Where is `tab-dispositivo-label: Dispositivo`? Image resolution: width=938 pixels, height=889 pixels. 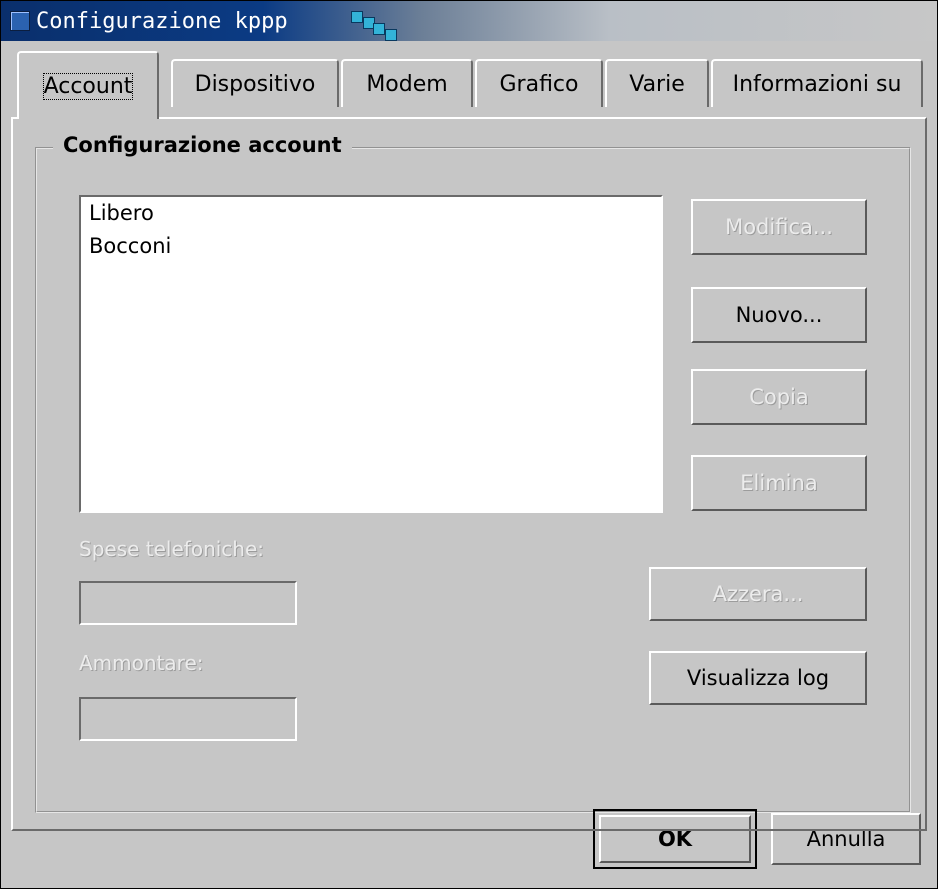
tab-dispositivo-label: Dispositivo is located at coordinates (255, 84).